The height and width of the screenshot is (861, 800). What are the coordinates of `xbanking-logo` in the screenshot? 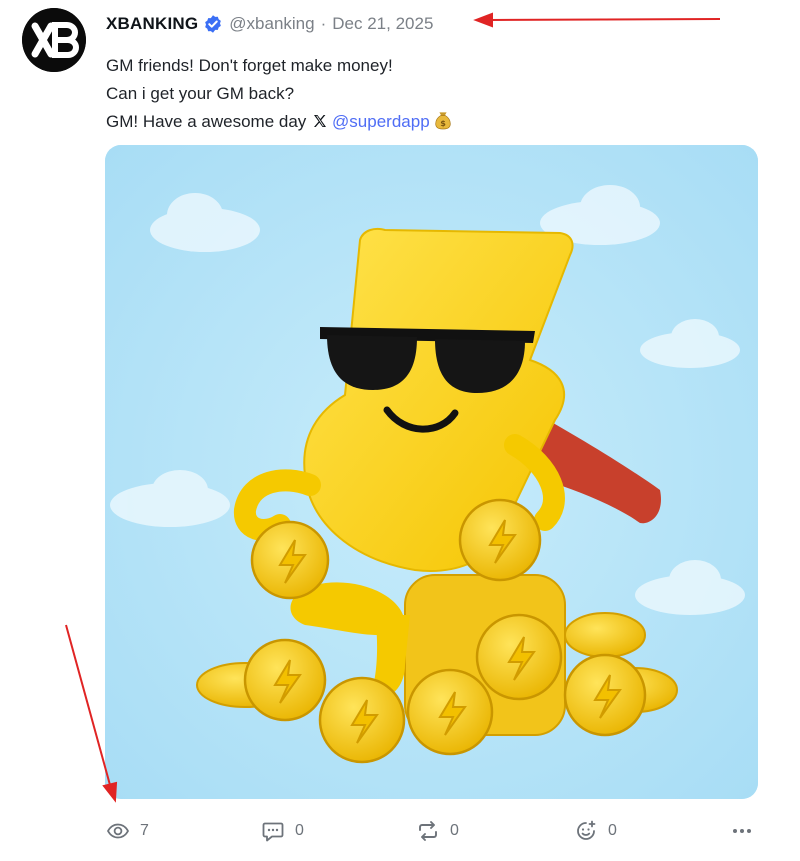 It's located at (54, 40).